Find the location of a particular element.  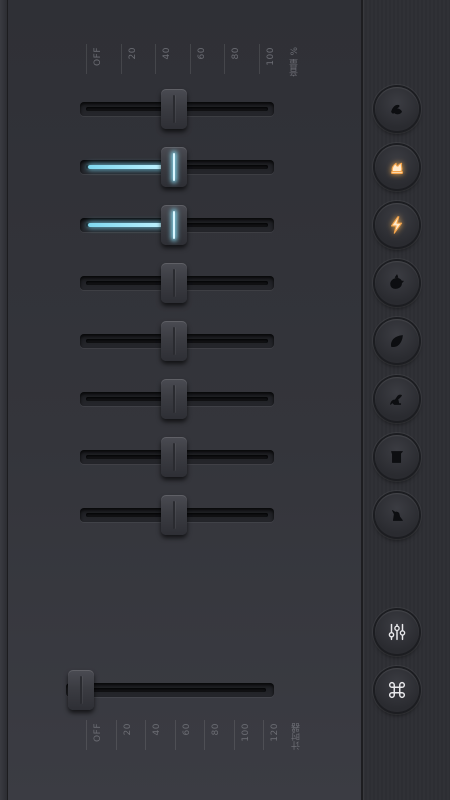

timer-slider is located at coordinates (170, 690).